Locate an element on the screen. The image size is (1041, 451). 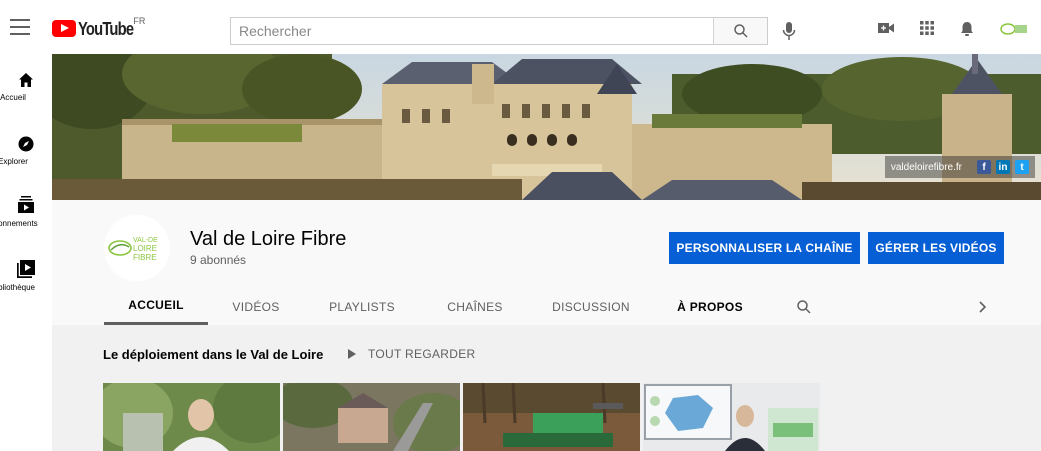
channel-avatar: VAL-DE LOIRE FIBRE is located at coordinates (137, 248).